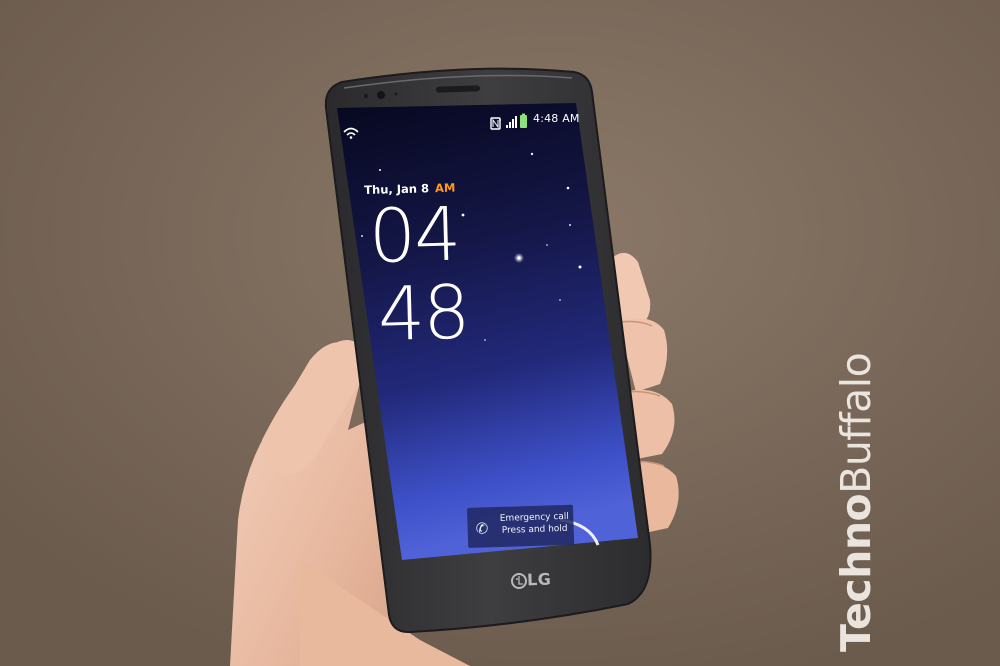 The width and height of the screenshot is (1000, 666). Describe the element at coordinates (539, 579) in the screenshot. I see `device-brand-label: LG` at that location.